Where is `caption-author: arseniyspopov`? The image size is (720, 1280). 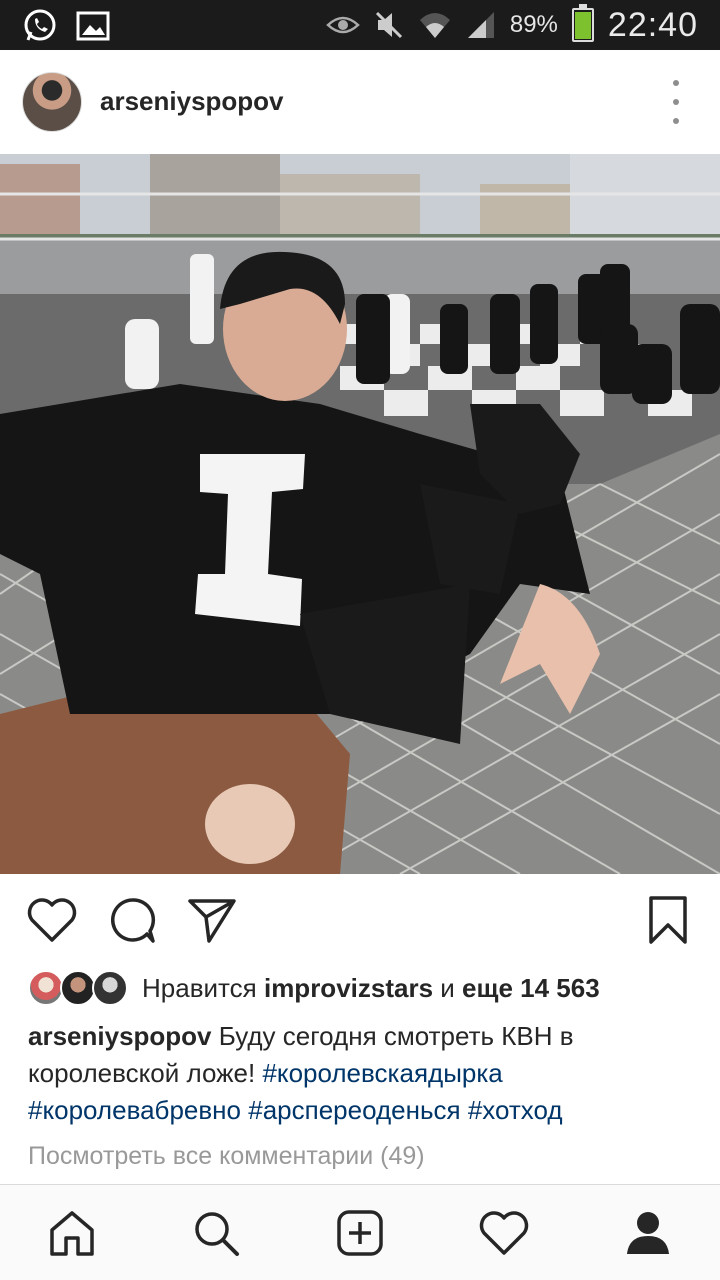 caption-author: arseniyspopov is located at coordinates (120, 1036).